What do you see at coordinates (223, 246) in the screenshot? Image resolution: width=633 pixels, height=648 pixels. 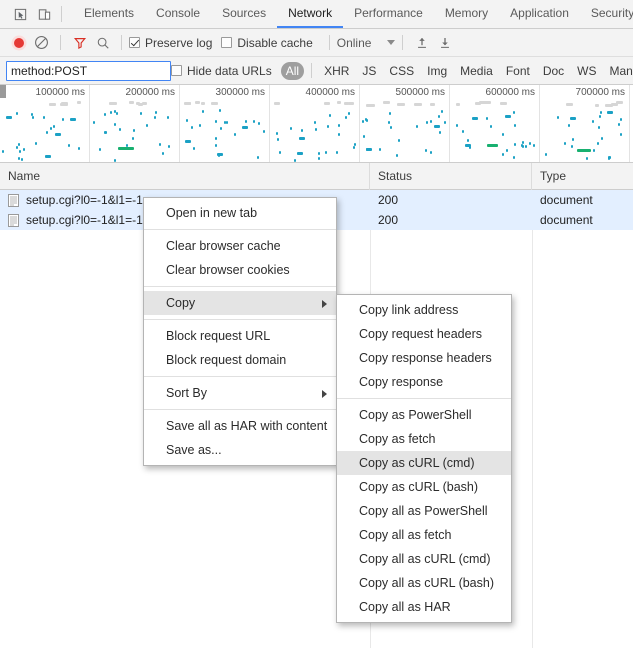 I see `menu-item-label: Clear browser cache` at bounding box center [223, 246].